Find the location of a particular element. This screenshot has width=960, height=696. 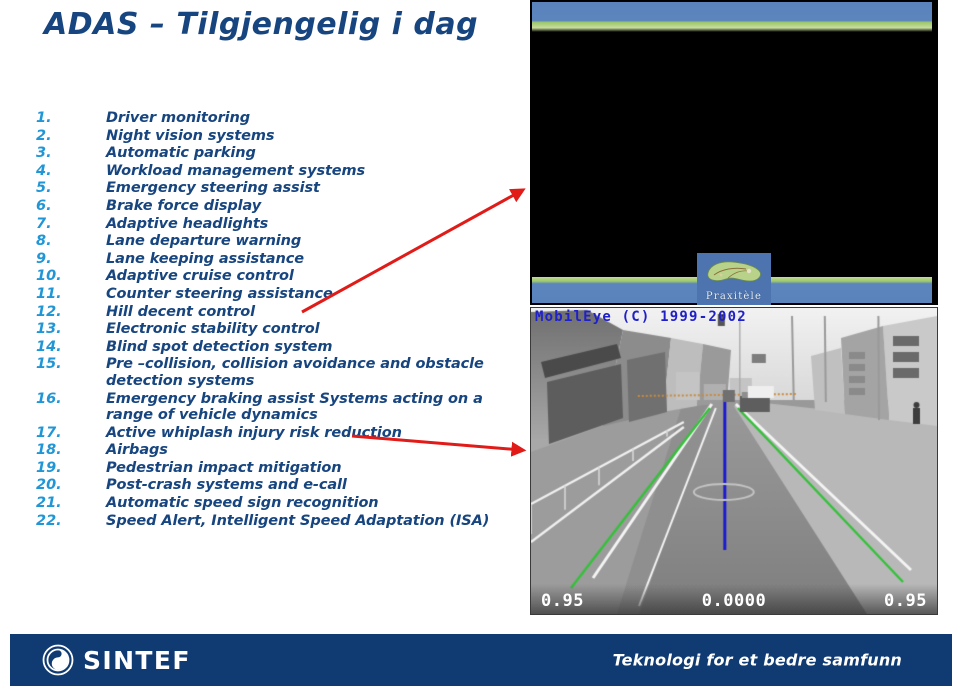

list-item-label: Post-crash systems and e-call is located at coordinates (311, 485).